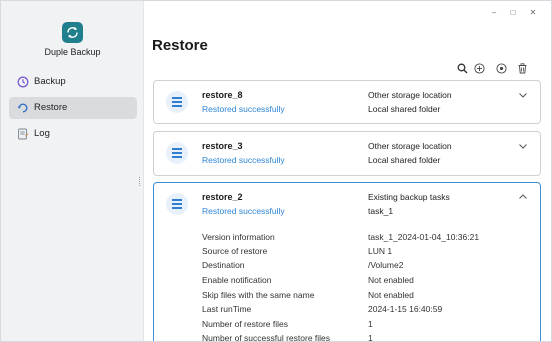  I want to click on app-name: Duple Backup, so click(72, 52).